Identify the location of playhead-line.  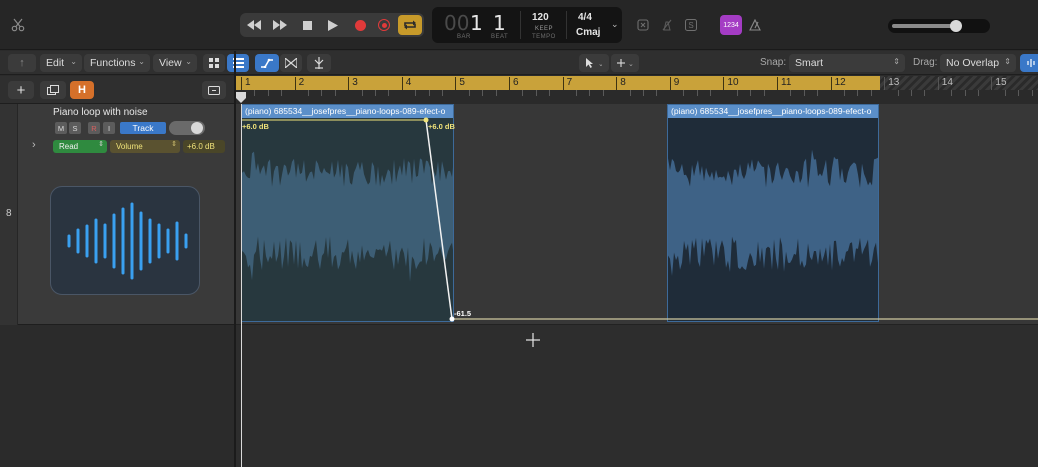
(241, 285).